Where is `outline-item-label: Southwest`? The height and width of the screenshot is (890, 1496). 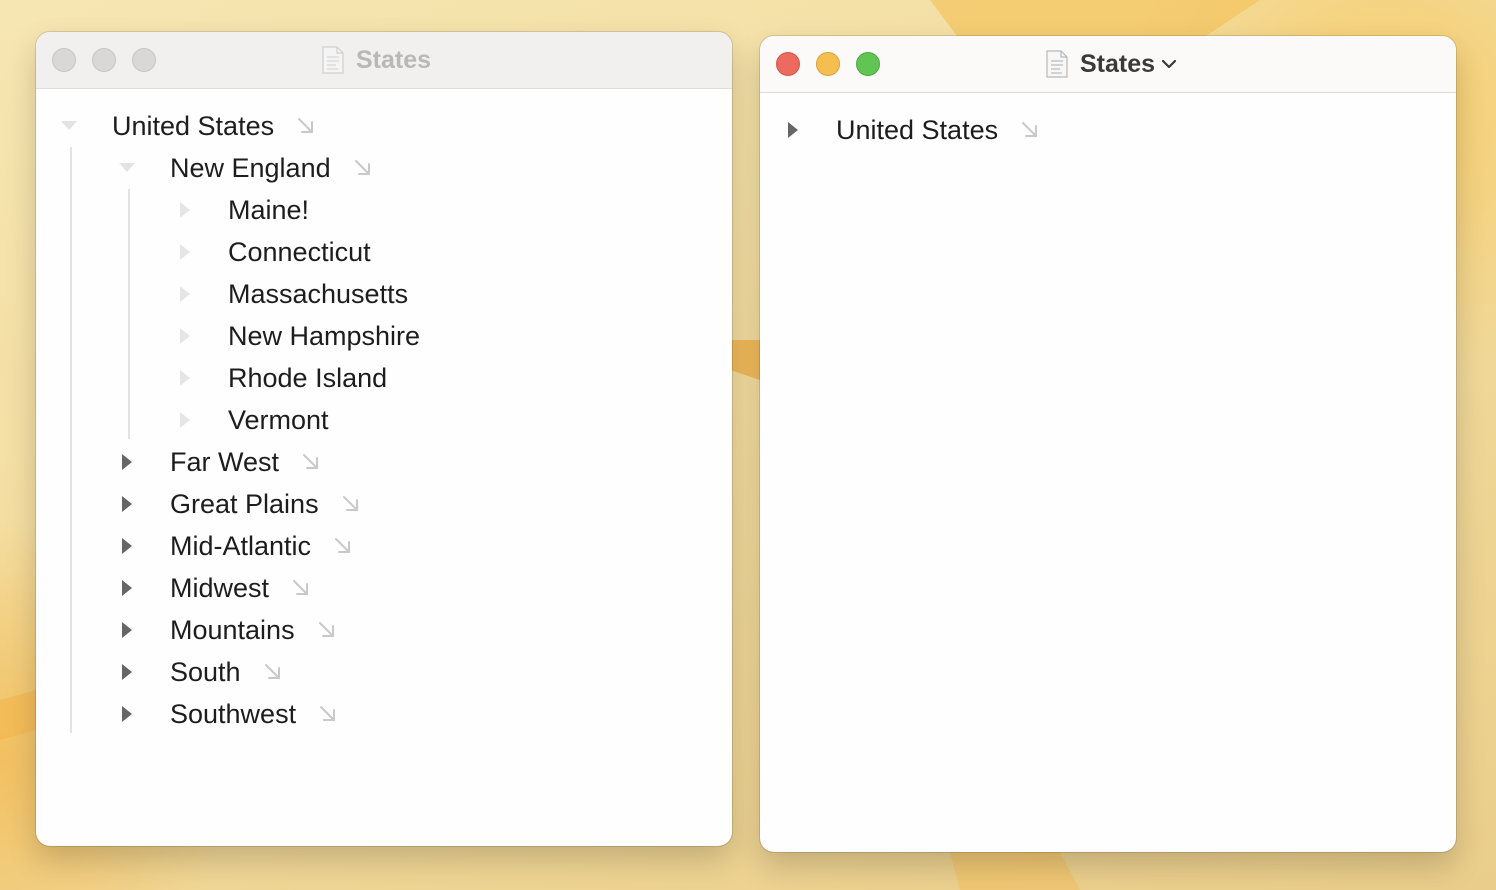
outline-item-label: Southwest is located at coordinates (233, 714).